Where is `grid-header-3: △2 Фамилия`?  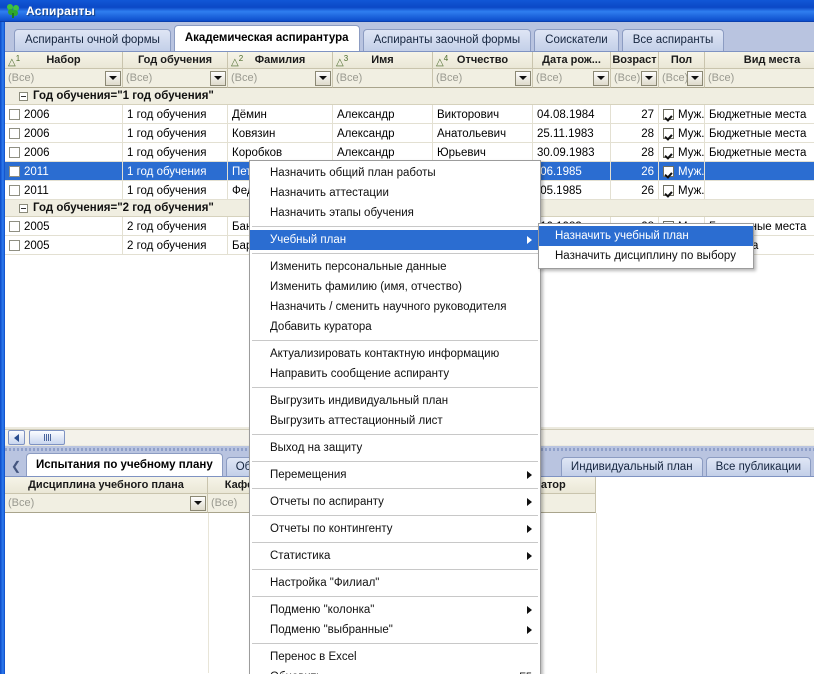
grid-header-3: △2 Фамилия is located at coordinates (280, 60).